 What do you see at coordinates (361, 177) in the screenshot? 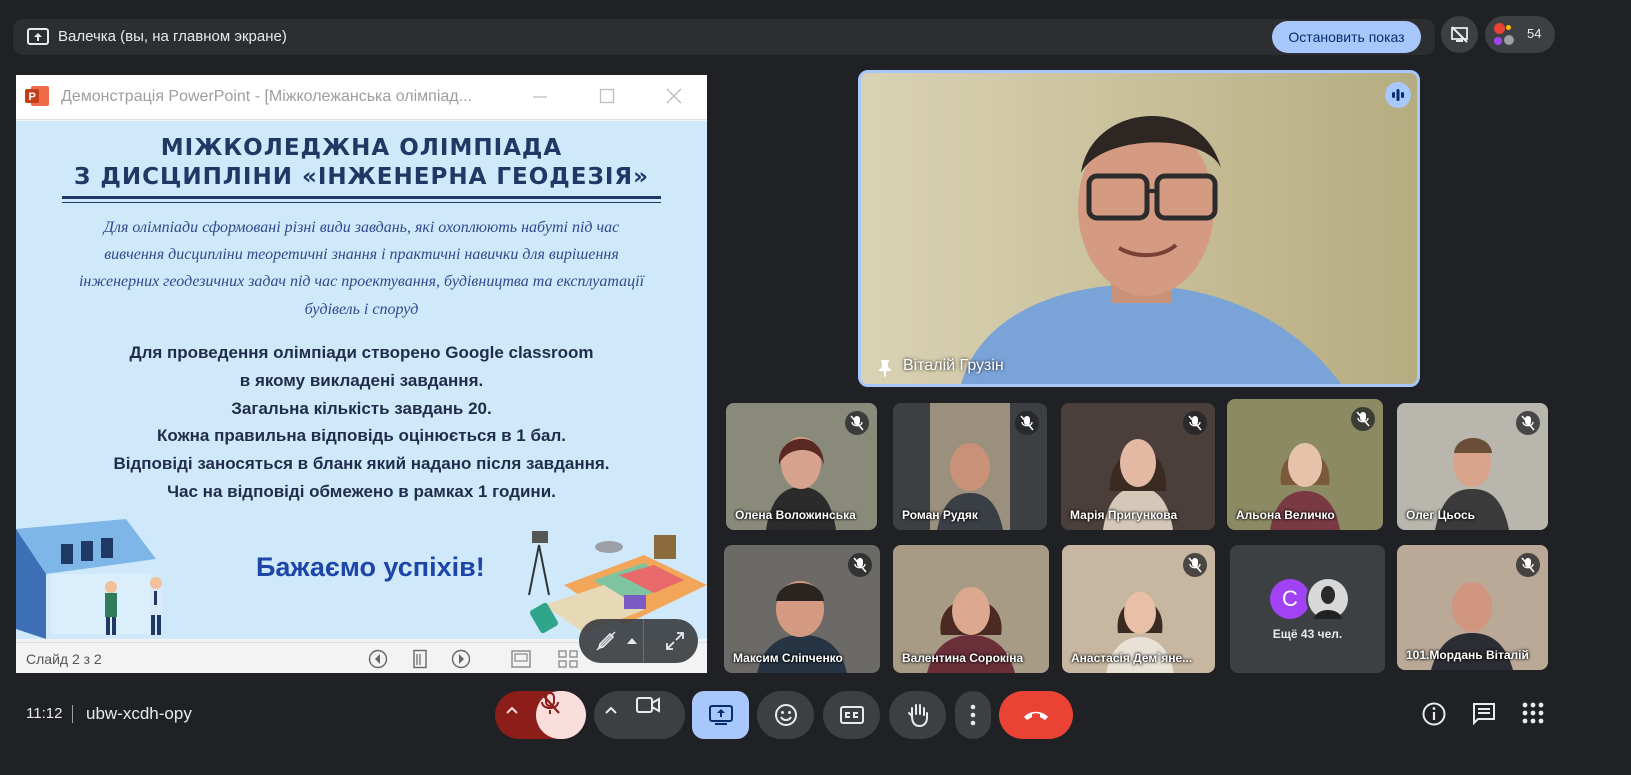
I see `slide-title-line2: З ДИСЦИПЛІНИ «ІНЖЕНЕРНА ГЕОДЕЗІЯ»` at bounding box center [361, 177].